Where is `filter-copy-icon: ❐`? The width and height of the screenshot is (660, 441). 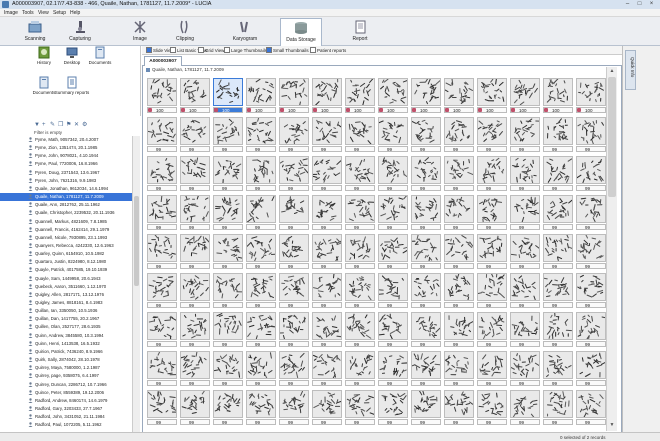
filter-copy-icon: ❐ is located at coordinates (61, 125).